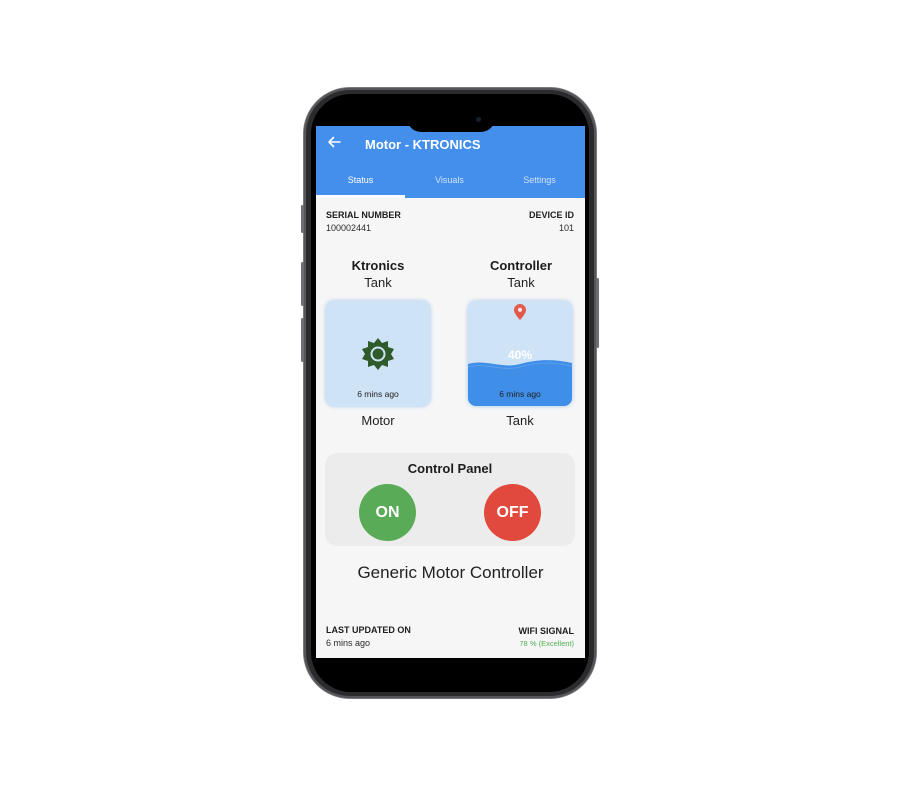  What do you see at coordinates (302, 340) in the screenshot?
I see `volume-down-button` at bounding box center [302, 340].